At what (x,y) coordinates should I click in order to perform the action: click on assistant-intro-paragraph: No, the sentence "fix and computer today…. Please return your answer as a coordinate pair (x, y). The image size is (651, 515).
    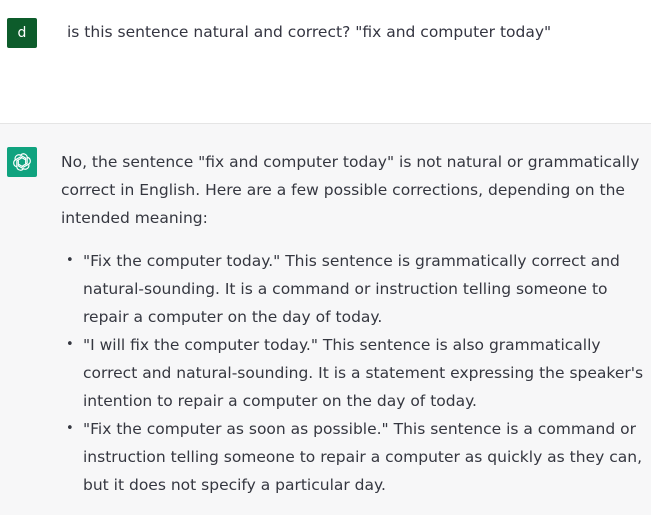
    Looking at the image, I should click on (350, 190).